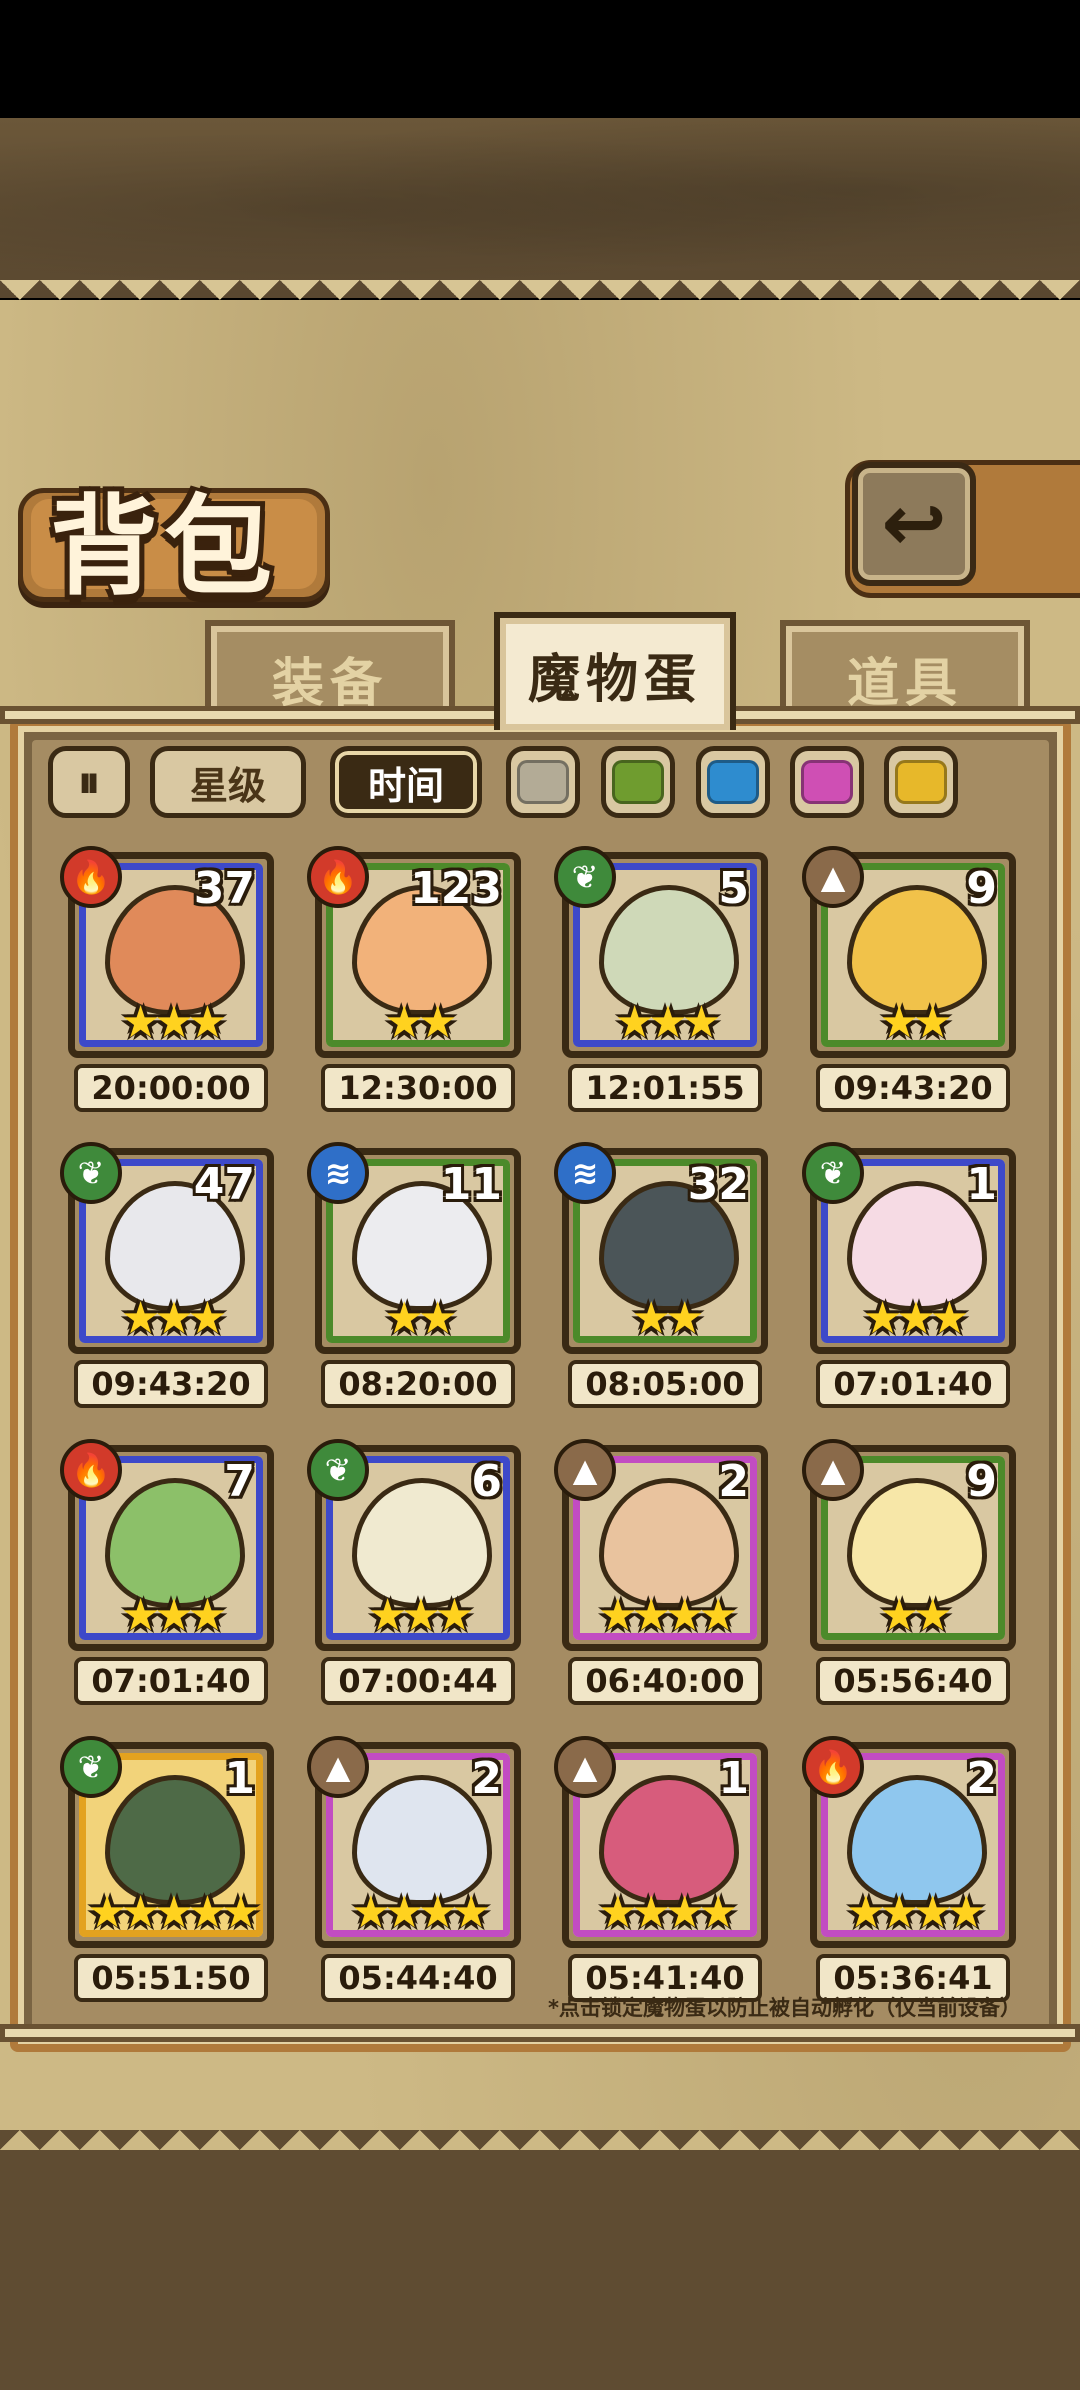 The image size is (1080, 2390). What do you see at coordinates (540, 2033) in the screenshot?
I see `panel-rail-bottom` at bounding box center [540, 2033].